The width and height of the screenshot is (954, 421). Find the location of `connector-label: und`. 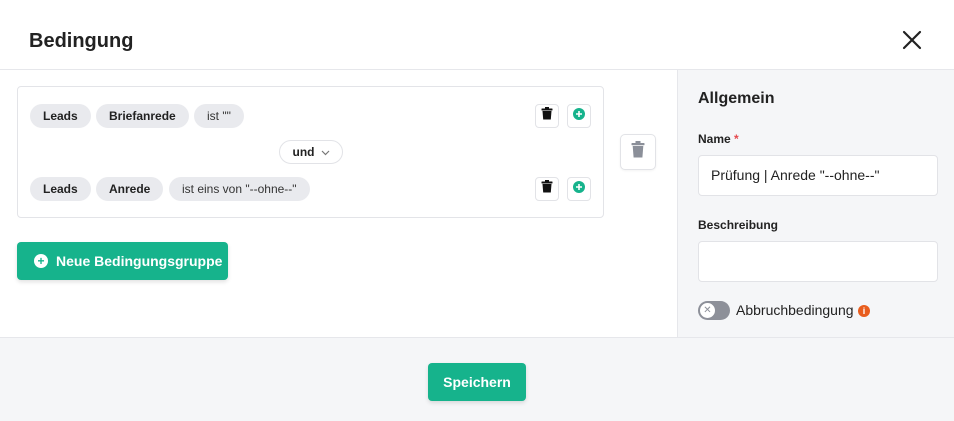

connector-label: und is located at coordinates (303, 152).